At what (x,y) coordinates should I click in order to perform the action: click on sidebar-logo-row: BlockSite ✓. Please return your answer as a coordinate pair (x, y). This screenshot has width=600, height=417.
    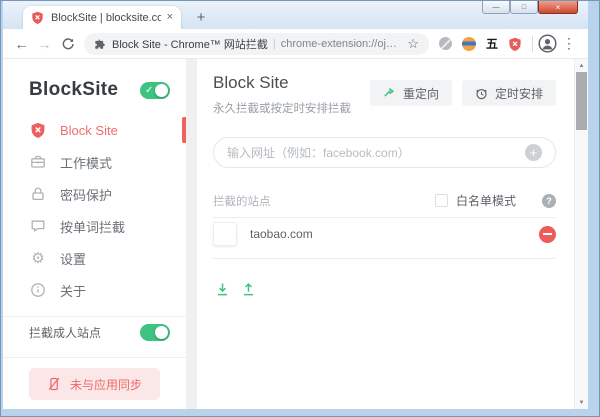
    Looking at the image, I should click on (94, 82).